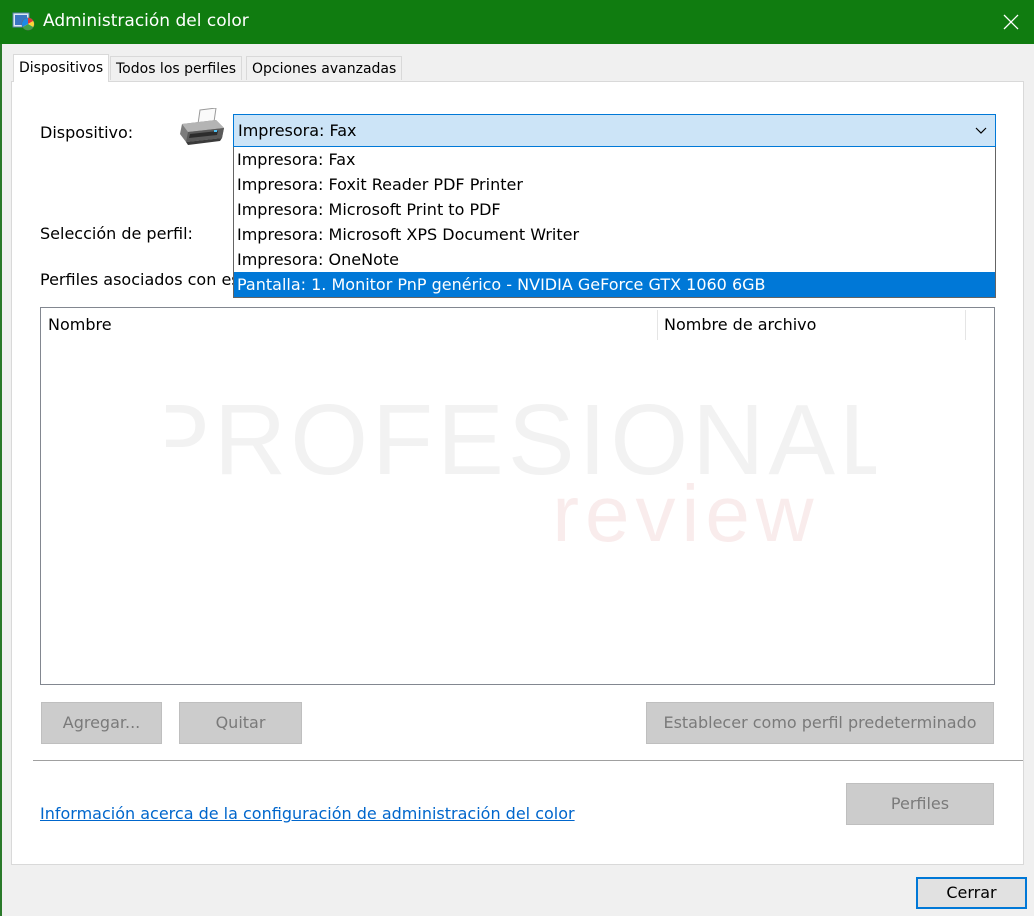 The image size is (1034, 916). I want to click on column-divider, so click(965, 325).